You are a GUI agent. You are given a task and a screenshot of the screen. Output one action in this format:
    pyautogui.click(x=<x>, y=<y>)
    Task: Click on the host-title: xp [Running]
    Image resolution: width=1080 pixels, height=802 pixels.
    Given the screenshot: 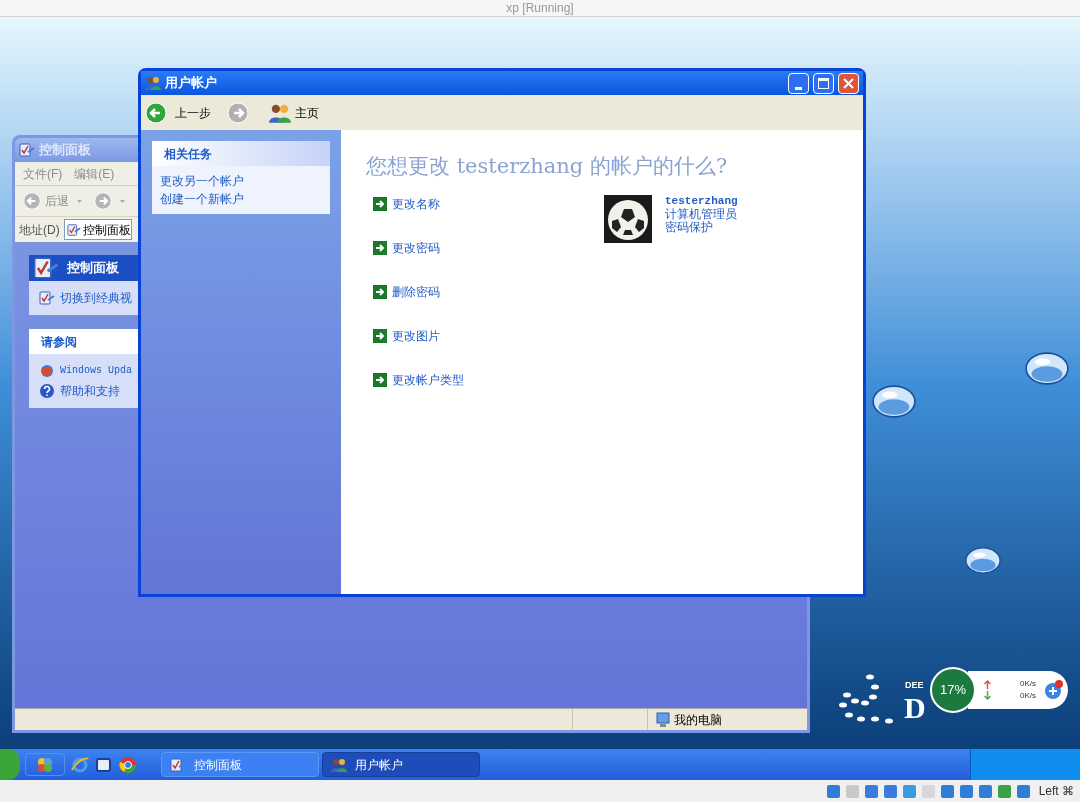 What is the action you would take?
    pyautogui.click(x=540, y=8)
    